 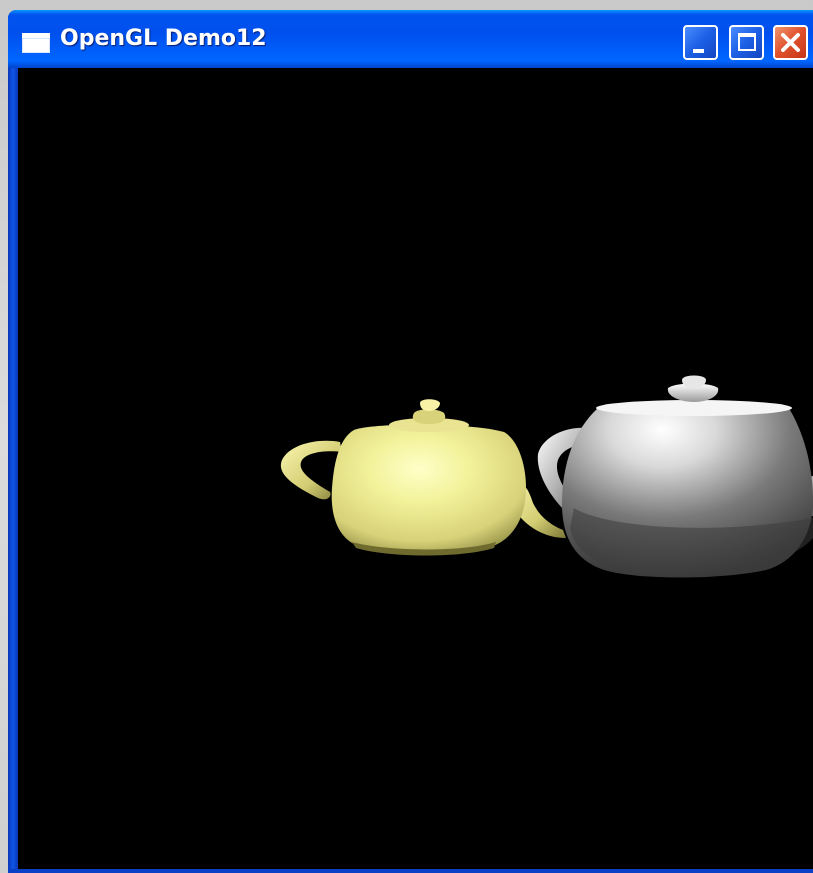 What do you see at coordinates (700, 42) in the screenshot?
I see `minimize-button` at bounding box center [700, 42].